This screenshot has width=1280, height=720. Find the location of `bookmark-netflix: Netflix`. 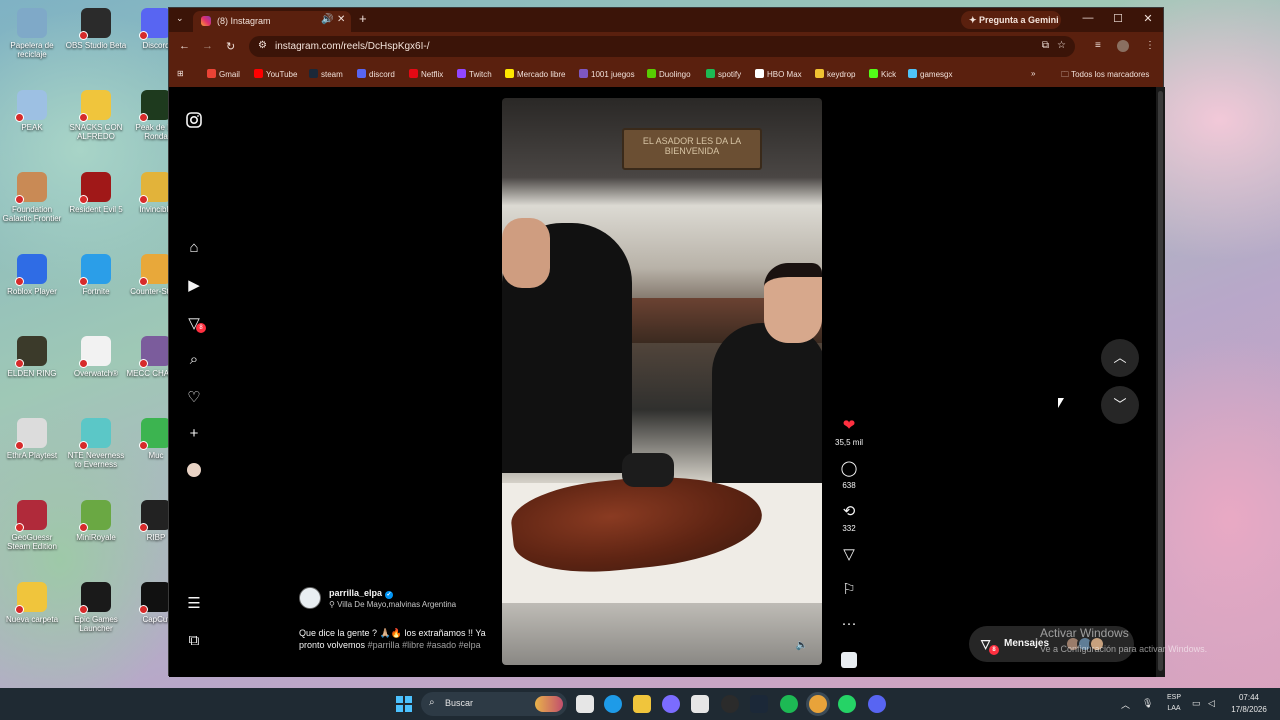

bookmark-netflix: Netflix is located at coordinates (426, 74).